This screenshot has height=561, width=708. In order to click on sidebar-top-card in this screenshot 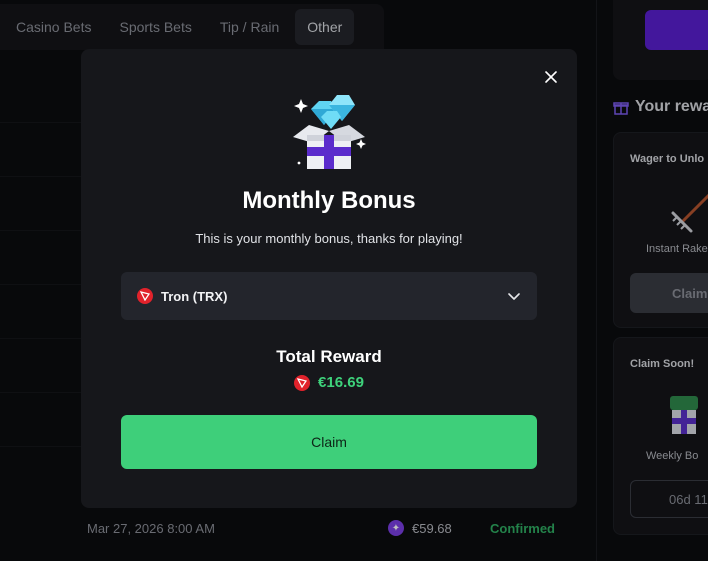, I will do `click(660, 40)`.